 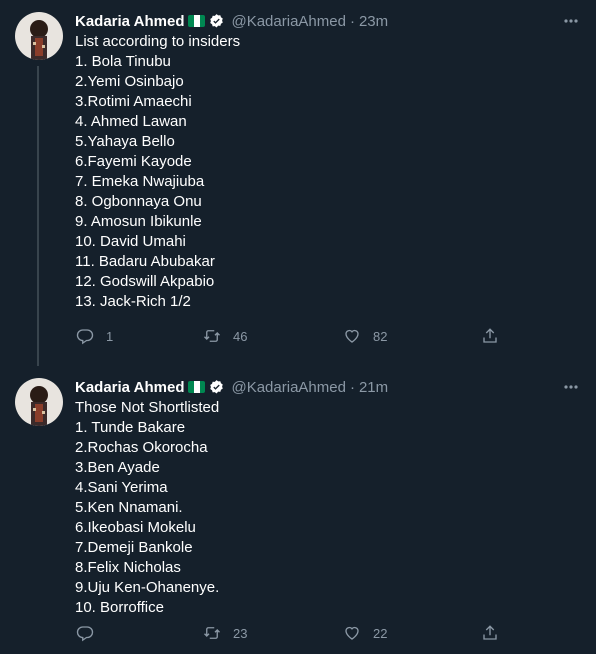 I want to click on tweet-text-line: 3.Ben Ayade, so click(x=117, y=467).